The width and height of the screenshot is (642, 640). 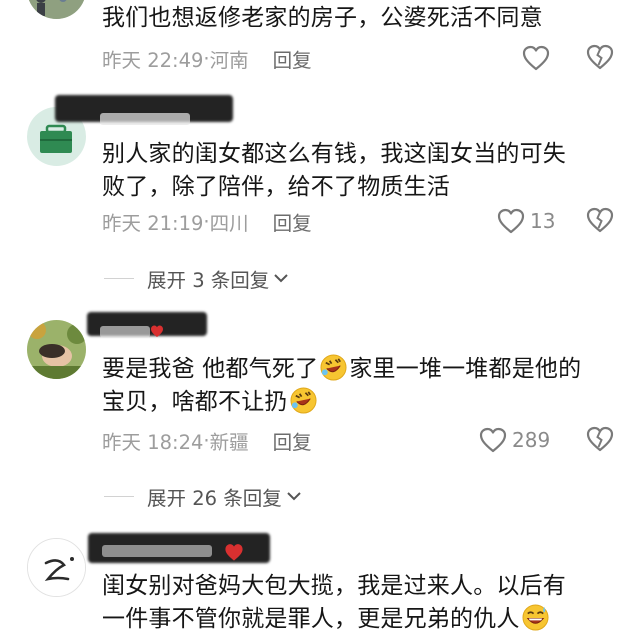 I want to click on expand-replies-button: 展开 3 条回复, so click(x=197, y=278).